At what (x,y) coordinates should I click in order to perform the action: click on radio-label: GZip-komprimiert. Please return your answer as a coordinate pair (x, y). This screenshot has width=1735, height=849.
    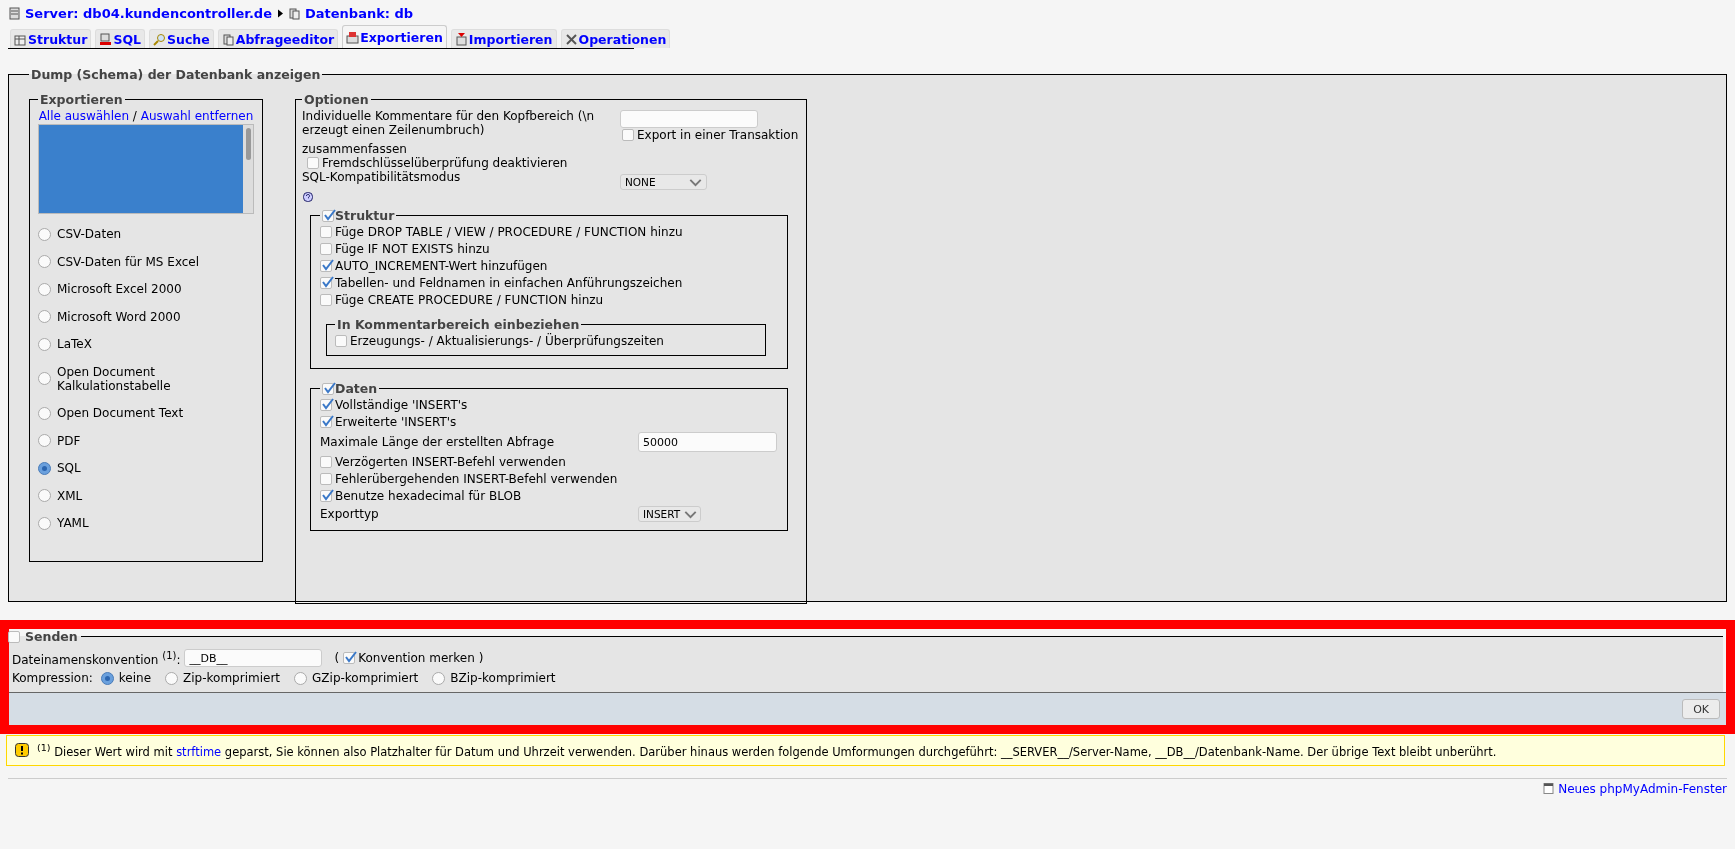
    Looking at the image, I should click on (365, 678).